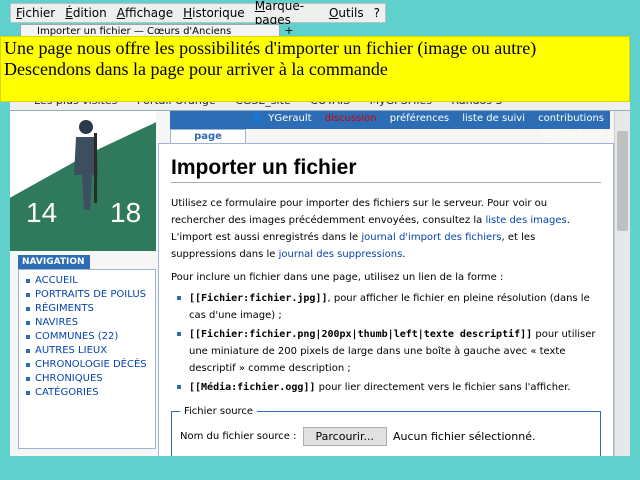  What do you see at coordinates (386, 169) in the screenshot?
I see `page-title: Importer un fichier` at bounding box center [386, 169].